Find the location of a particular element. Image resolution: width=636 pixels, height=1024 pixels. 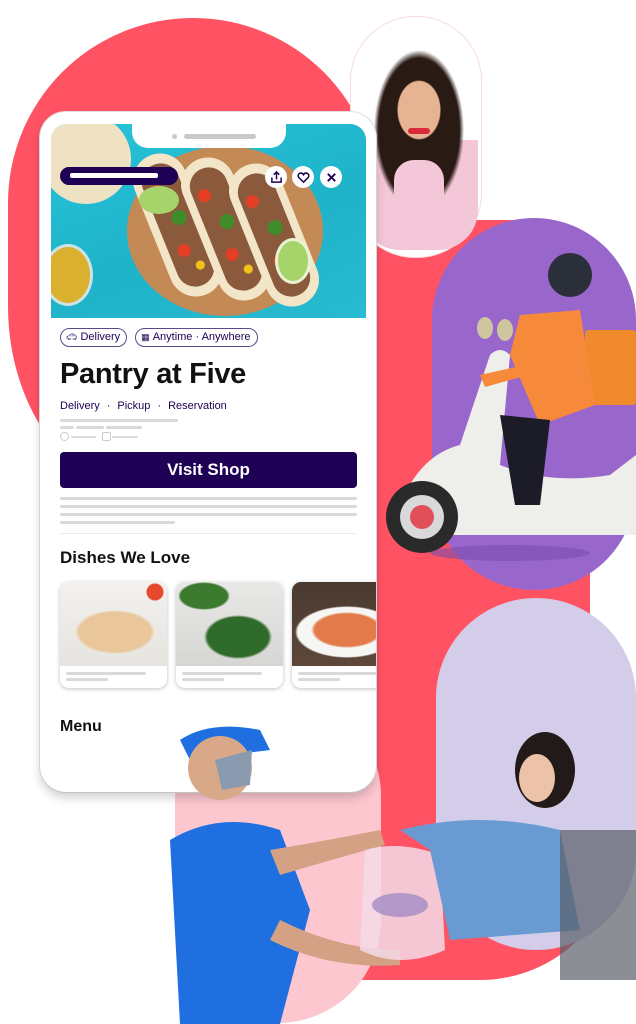

shop-chips: 🚗︎ Delivery ▦ Anytime · Anywhere is located at coordinates (159, 337).